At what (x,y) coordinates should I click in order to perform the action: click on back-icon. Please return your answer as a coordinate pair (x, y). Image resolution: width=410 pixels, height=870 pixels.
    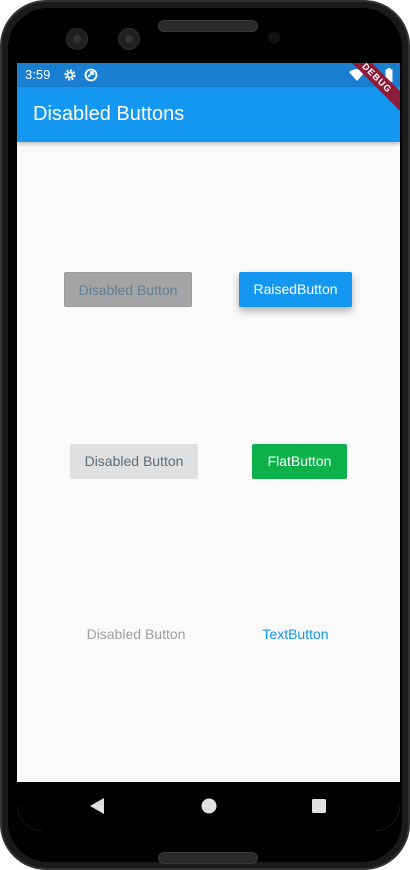
    Looking at the image, I should click on (97, 806).